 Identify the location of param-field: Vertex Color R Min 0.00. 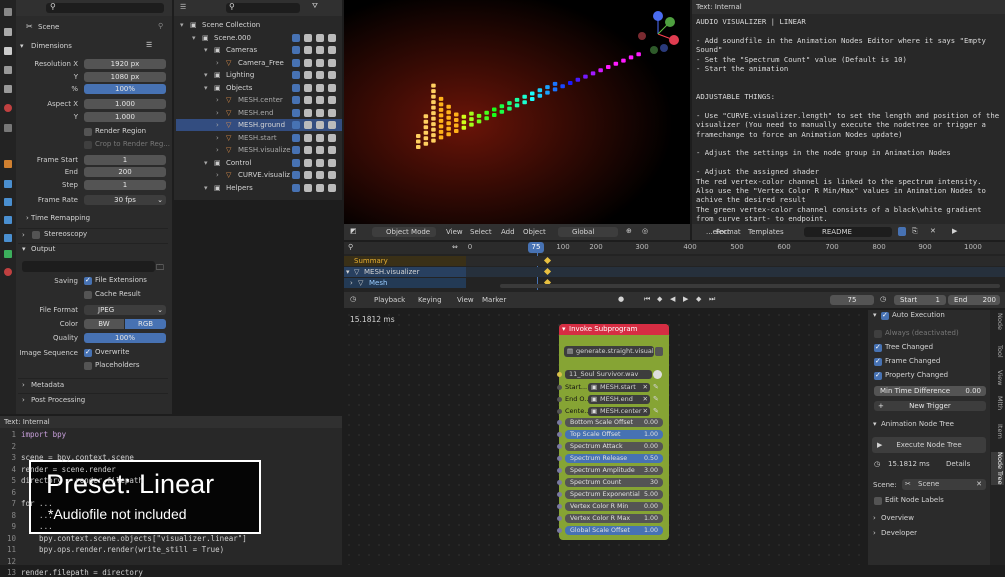
(614, 506).